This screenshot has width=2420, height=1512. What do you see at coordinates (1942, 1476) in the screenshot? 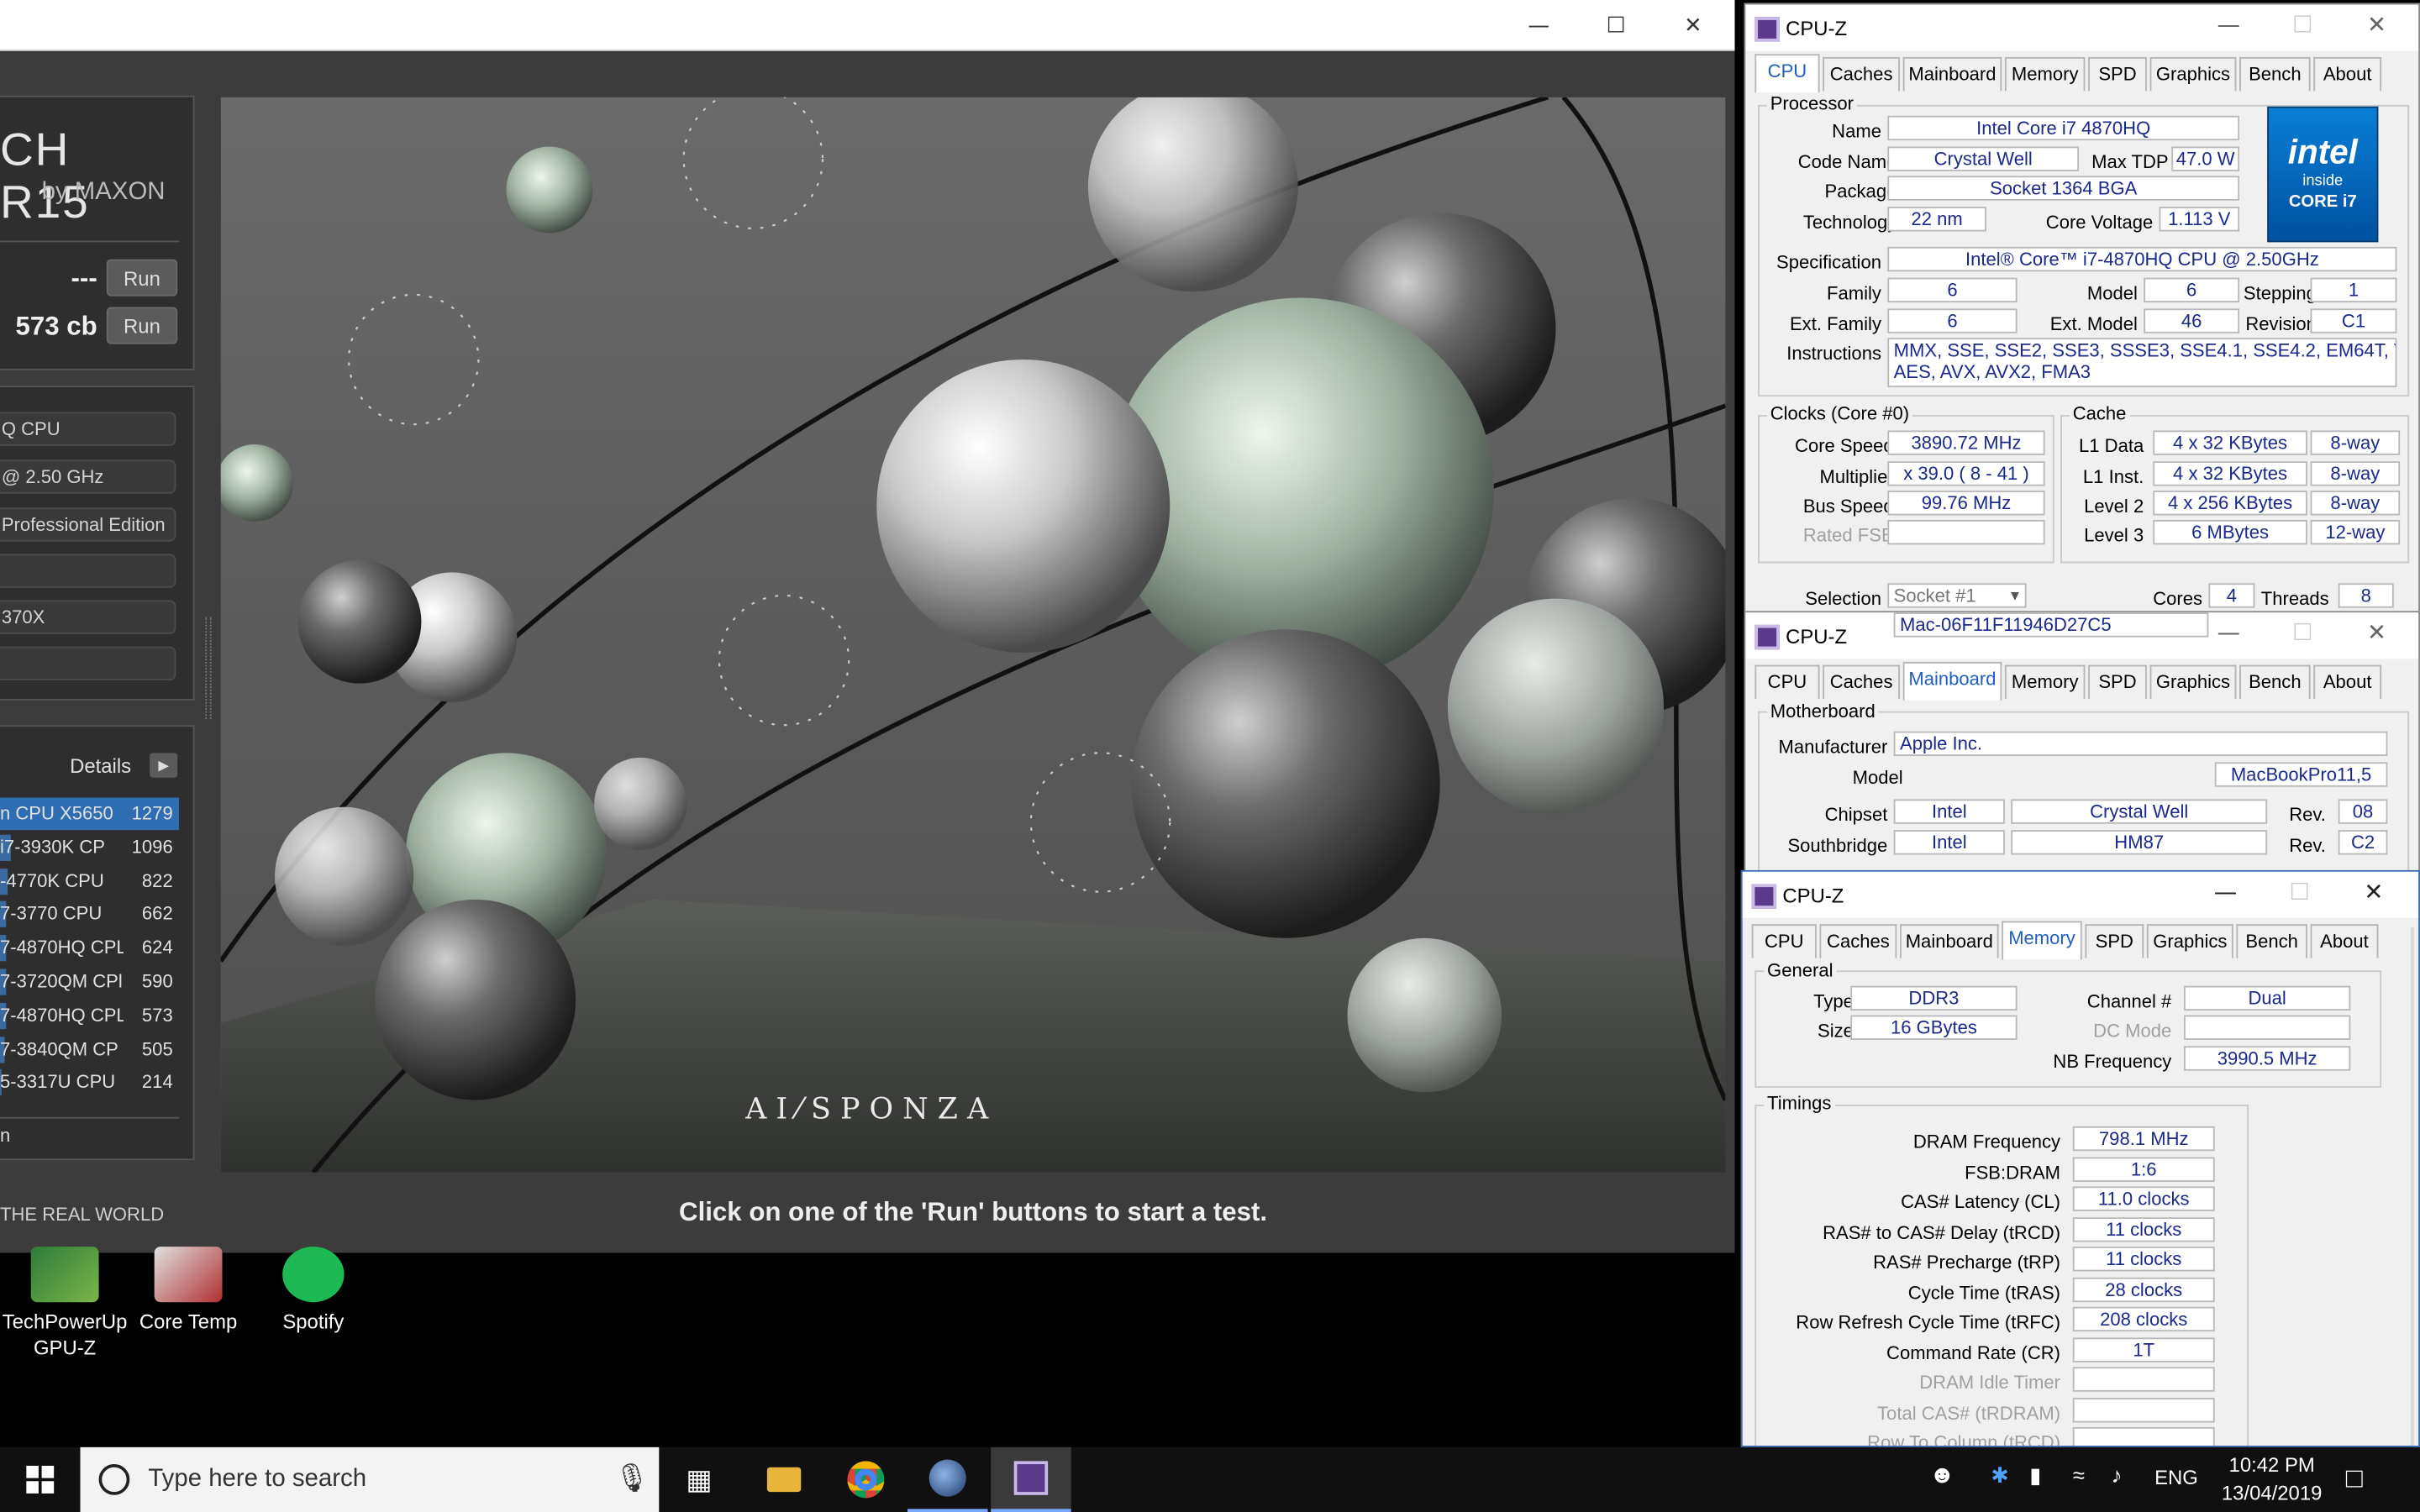
I see `people-icon: ☻` at bounding box center [1942, 1476].